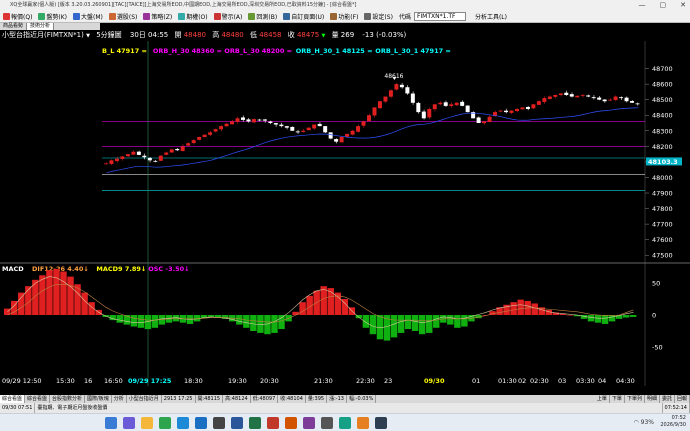 The width and height of the screenshot is (690, 431). I want to click on period-label: 5分鐘圖, so click(108, 35).